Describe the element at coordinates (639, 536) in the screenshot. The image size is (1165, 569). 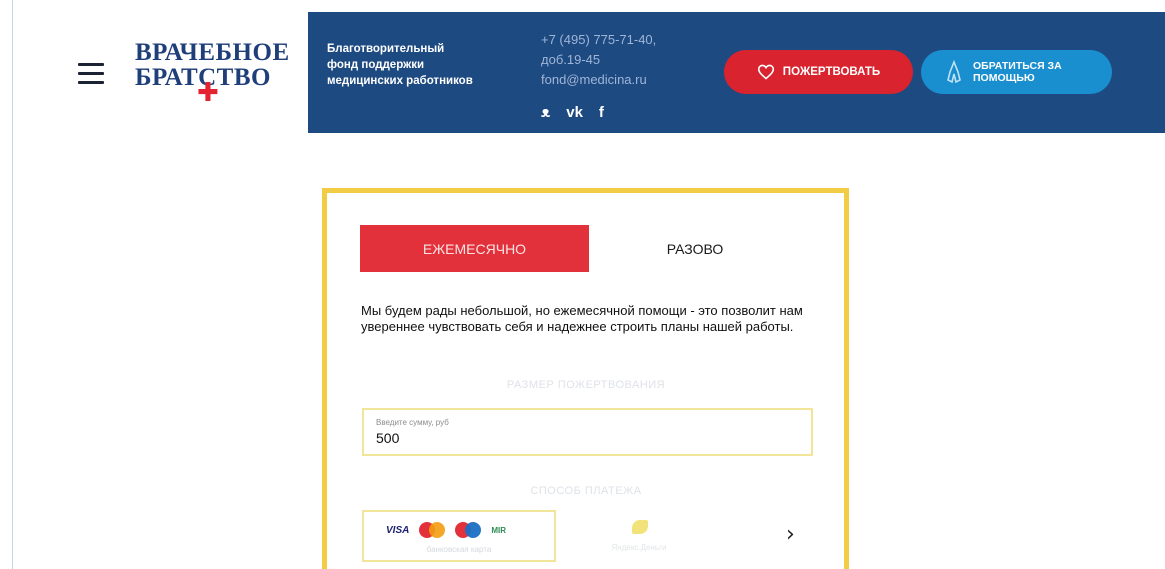
I see `payment-option-yandex-money: Яндекс.Деньги` at that location.